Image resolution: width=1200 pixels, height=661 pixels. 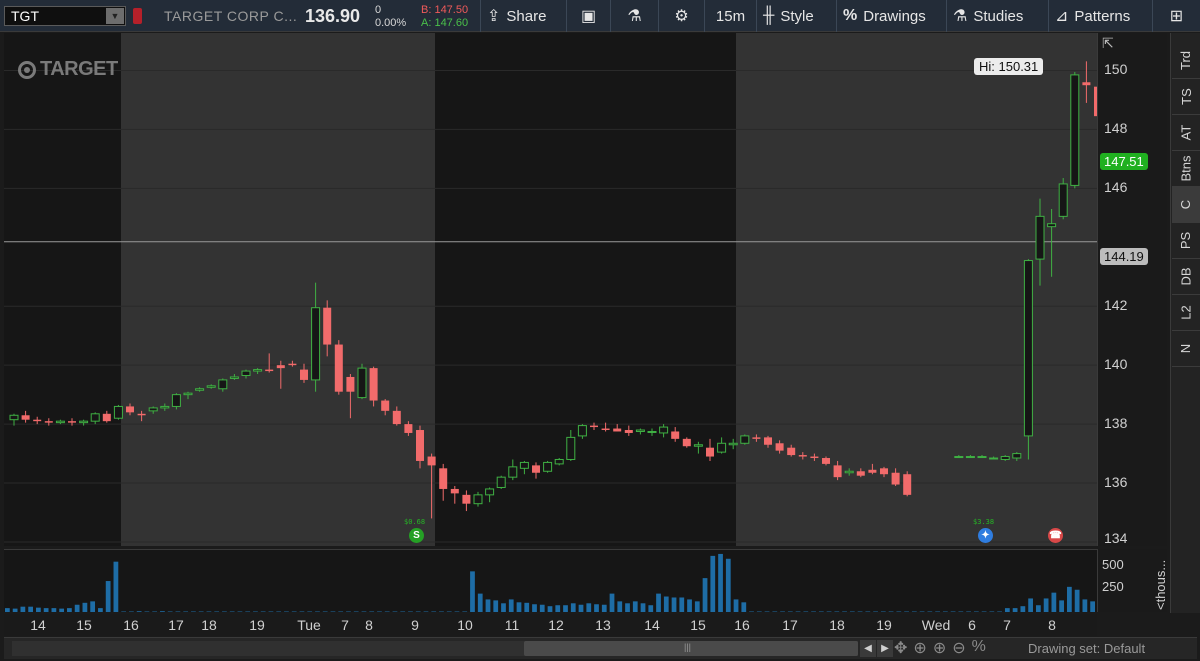 What do you see at coordinates (1116, 364) in the screenshot?
I see `price-tick: 140` at bounding box center [1116, 364].